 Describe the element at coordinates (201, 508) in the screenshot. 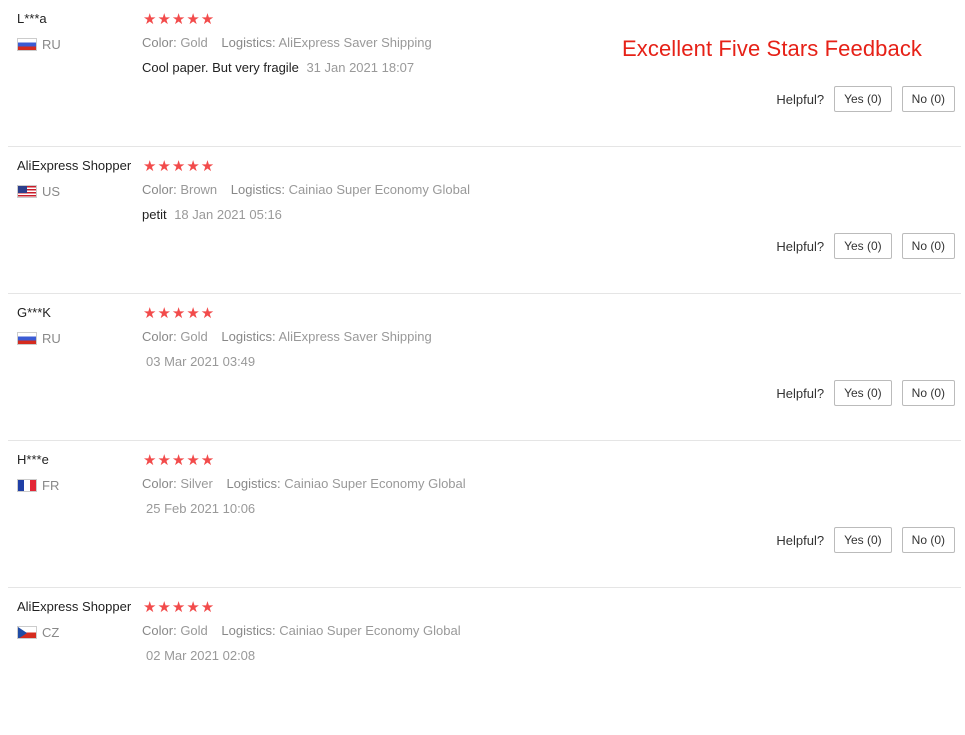

I see `review-time: 25 Feb 2021 10:06` at that location.